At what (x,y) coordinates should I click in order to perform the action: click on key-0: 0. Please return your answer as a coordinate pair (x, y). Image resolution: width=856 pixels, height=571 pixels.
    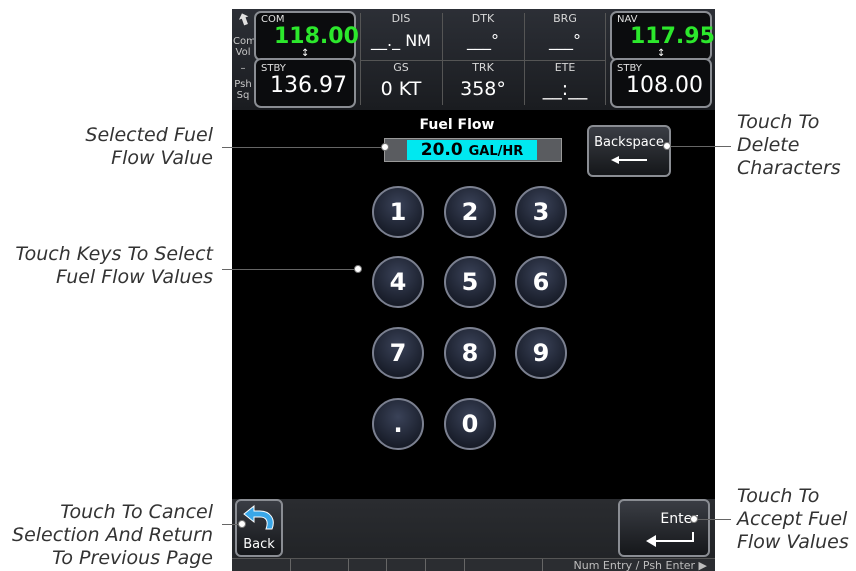
    Looking at the image, I should click on (470, 424).